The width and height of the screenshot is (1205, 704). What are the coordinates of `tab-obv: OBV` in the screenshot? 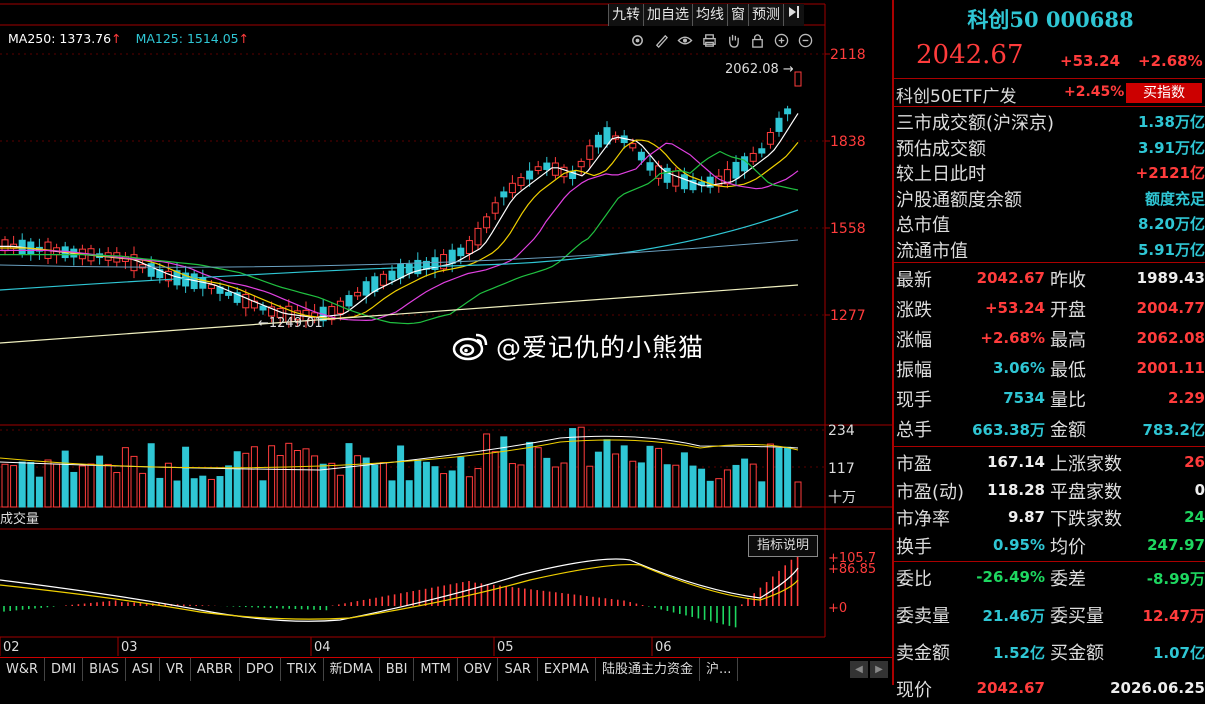 It's located at (478, 669).